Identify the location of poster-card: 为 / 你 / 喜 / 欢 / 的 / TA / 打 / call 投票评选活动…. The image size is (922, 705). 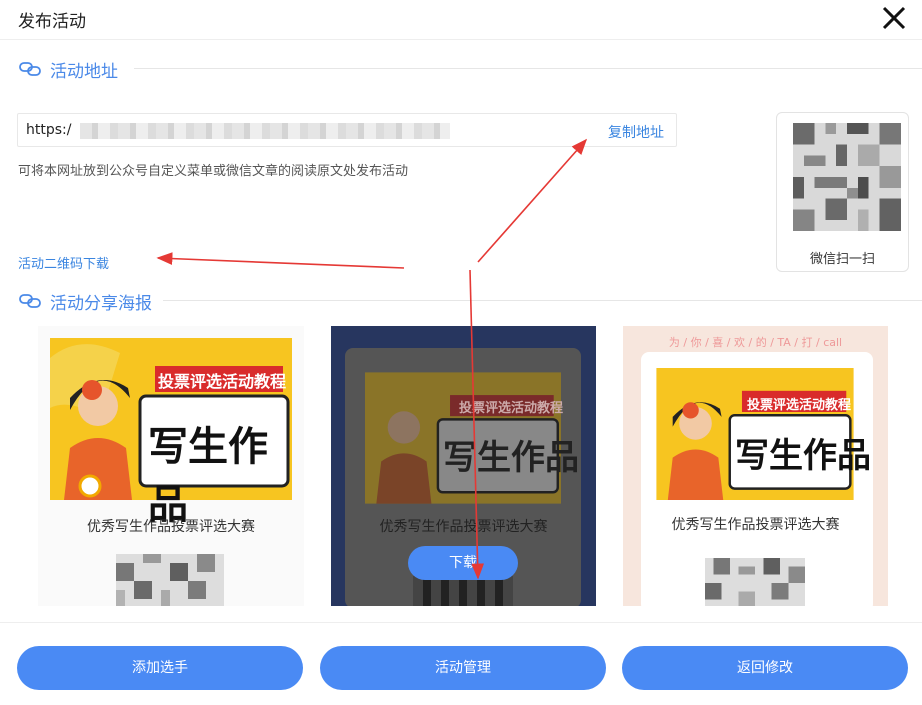
(755, 466).